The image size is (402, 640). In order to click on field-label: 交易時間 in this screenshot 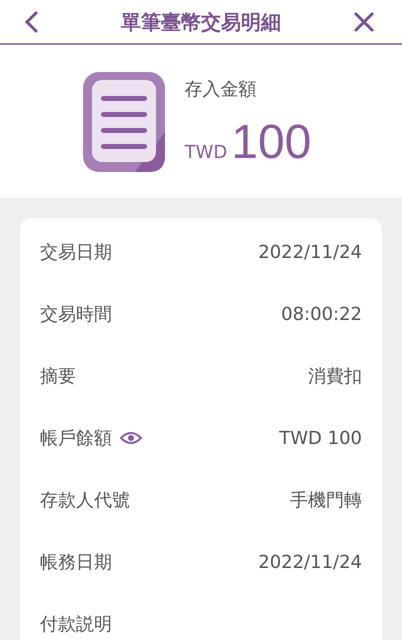, I will do `click(76, 314)`.